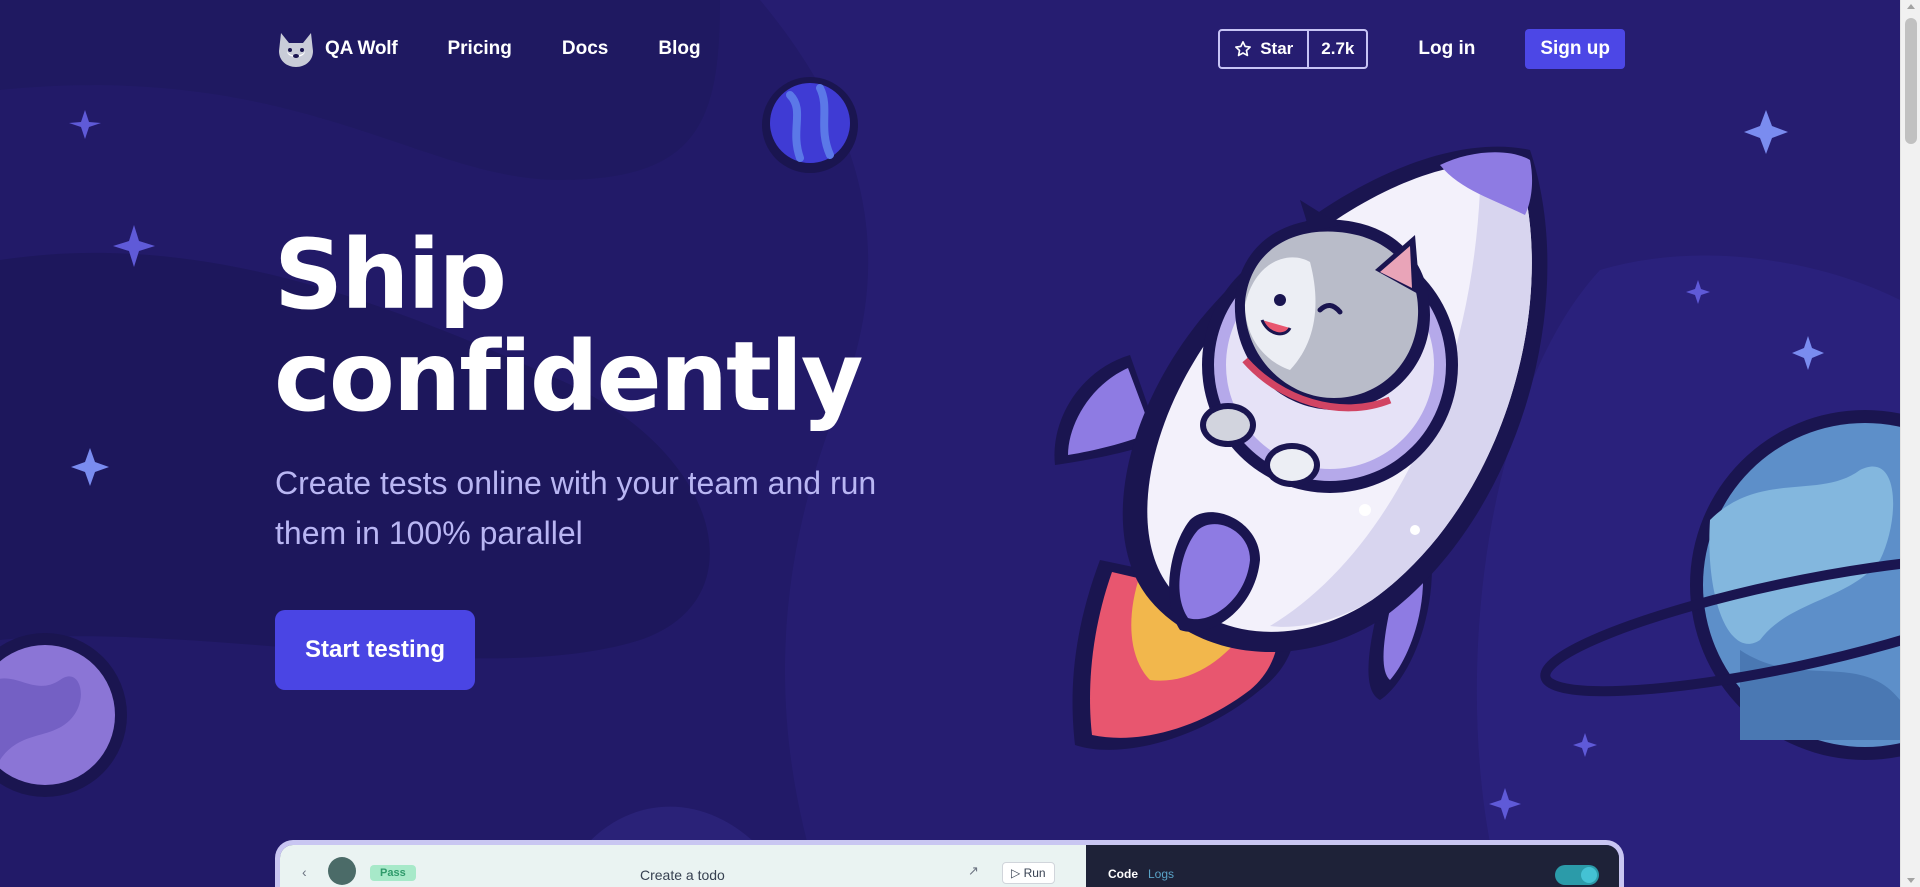 This screenshot has width=1920, height=887. What do you see at coordinates (1911, 6) in the screenshot?
I see `scroll-up-icon` at bounding box center [1911, 6].